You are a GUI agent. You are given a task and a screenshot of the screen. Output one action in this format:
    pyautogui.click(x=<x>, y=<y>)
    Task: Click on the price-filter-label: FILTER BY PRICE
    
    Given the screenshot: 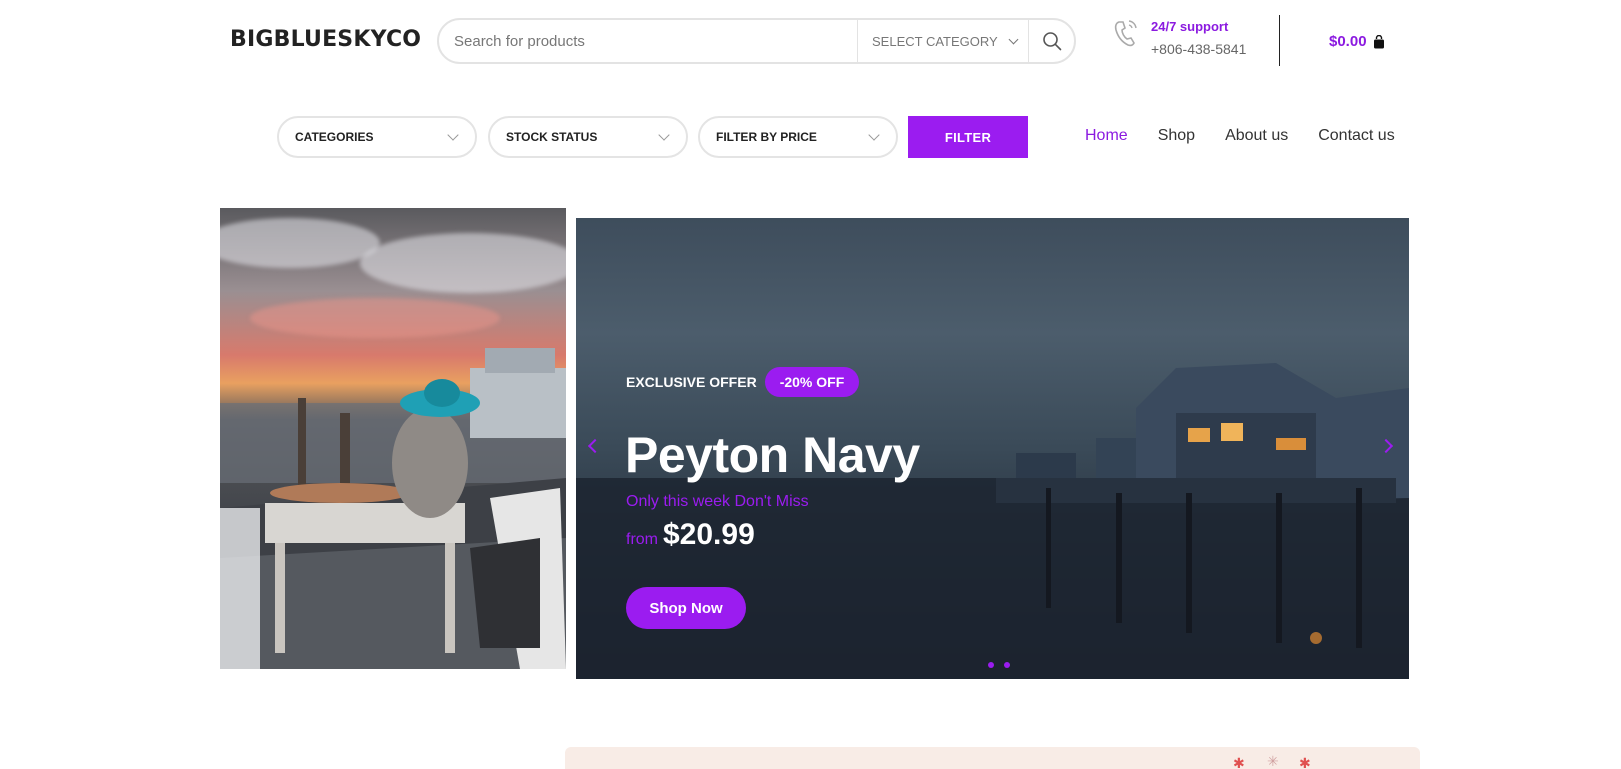 What is the action you would take?
    pyautogui.click(x=766, y=137)
    